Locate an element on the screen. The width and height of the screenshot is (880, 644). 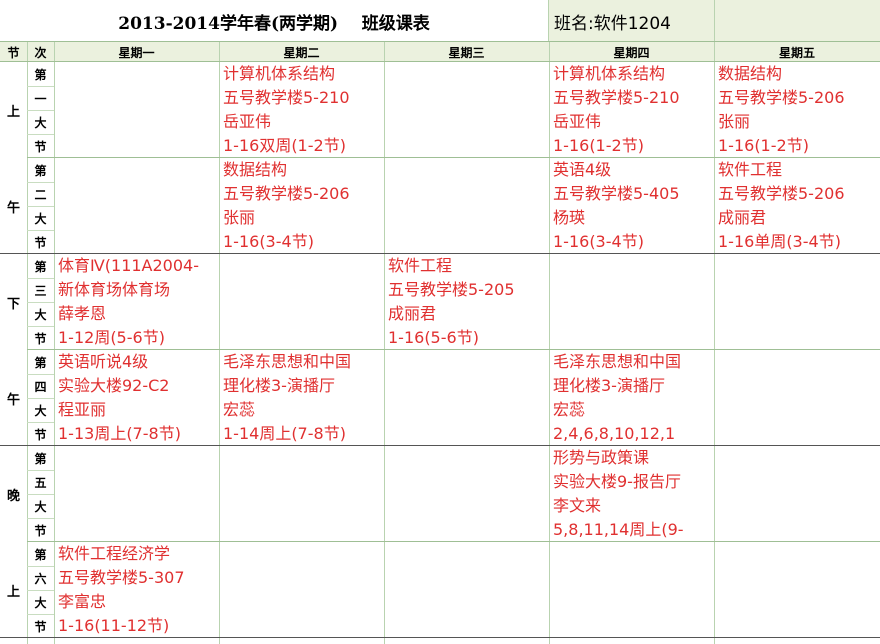
period-1-char: 大 is located at coordinates (40, 122).